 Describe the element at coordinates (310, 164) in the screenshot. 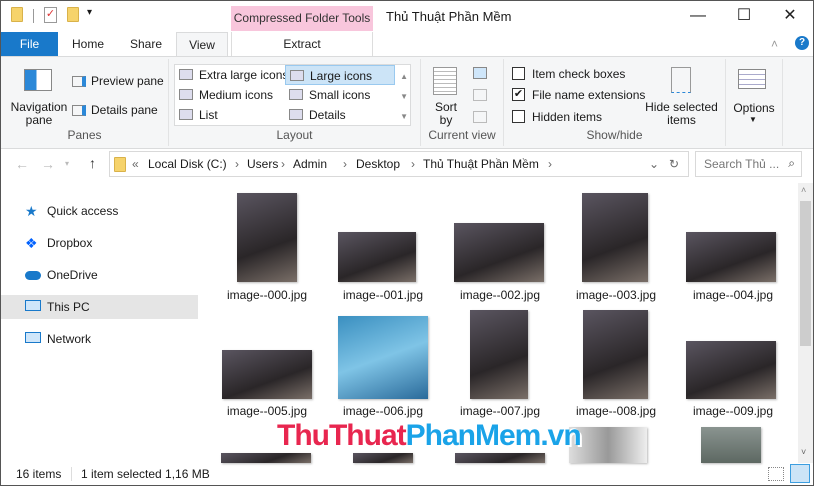

I see `breadcrumb-admin: Admin` at that location.